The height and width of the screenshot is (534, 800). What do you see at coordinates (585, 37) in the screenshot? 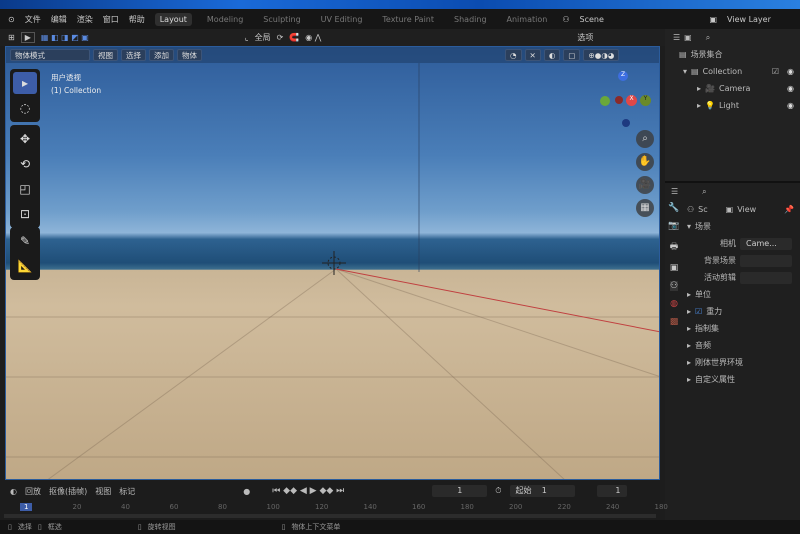
I see `options-menu: 选项` at bounding box center [585, 37].